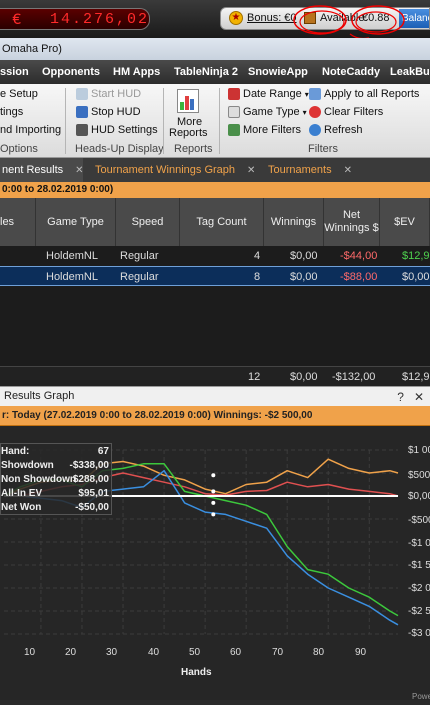 This screenshot has width=430, height=705. I want to click on apply-all-label: Apply to all Reports, so click(372, 94).